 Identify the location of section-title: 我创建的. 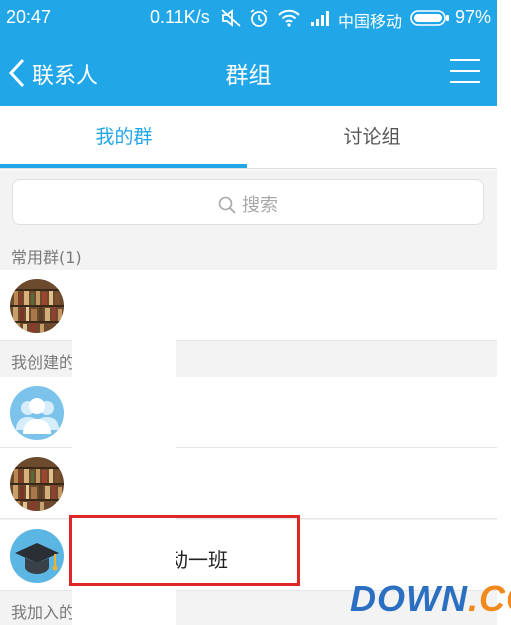
(43, 362).